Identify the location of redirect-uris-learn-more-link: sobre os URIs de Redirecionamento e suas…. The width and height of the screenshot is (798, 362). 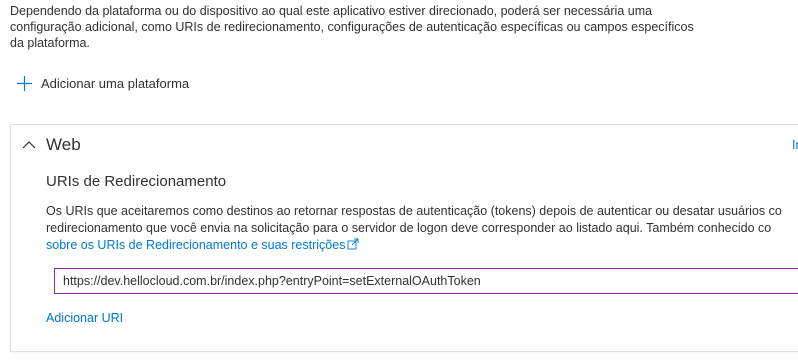
(202, 245).